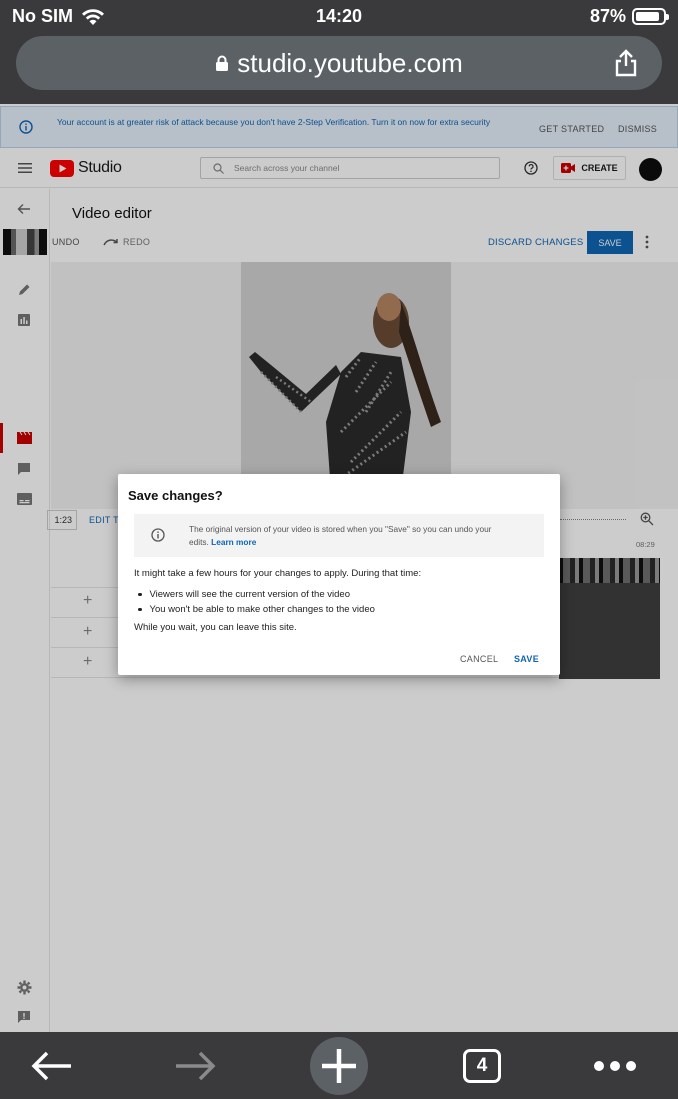 This screenshot has width=678, height=1099. Describe the element at coordinates (350, 62) in the screenshot. I see `url-text: studio.youtube.com` at that location.